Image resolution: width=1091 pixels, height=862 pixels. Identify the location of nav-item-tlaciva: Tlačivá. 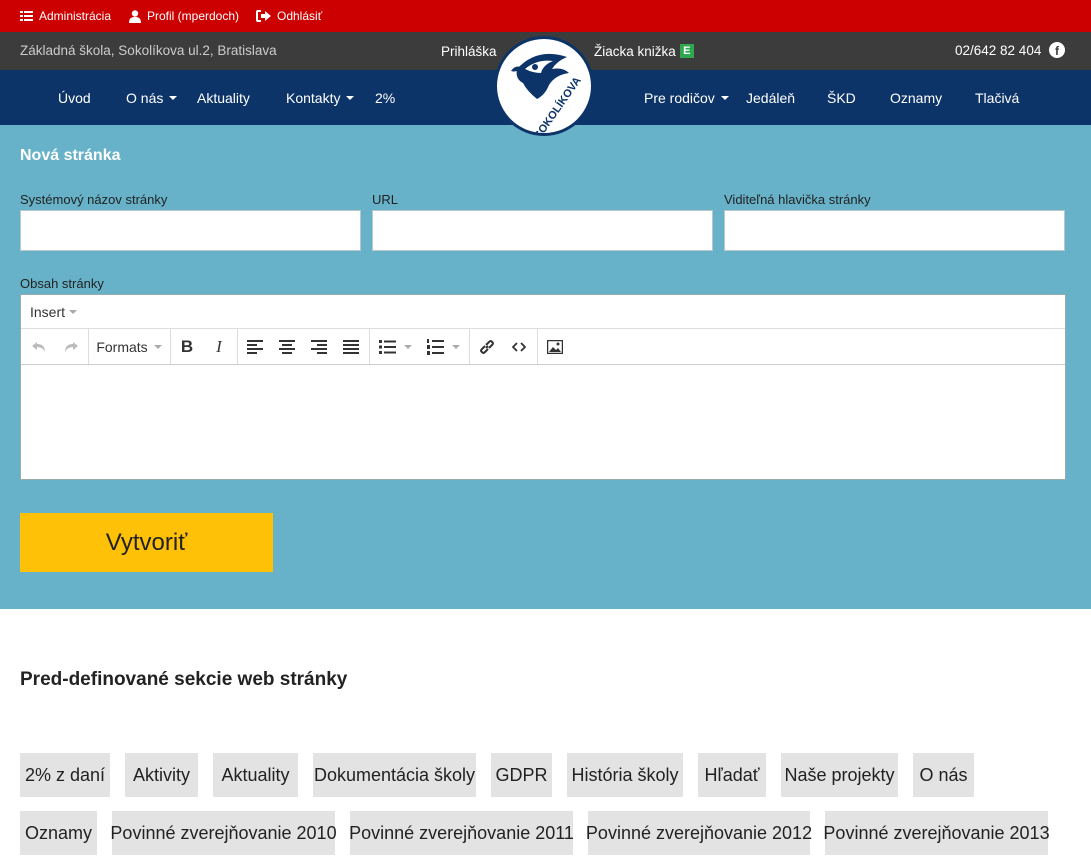
(997, 97).